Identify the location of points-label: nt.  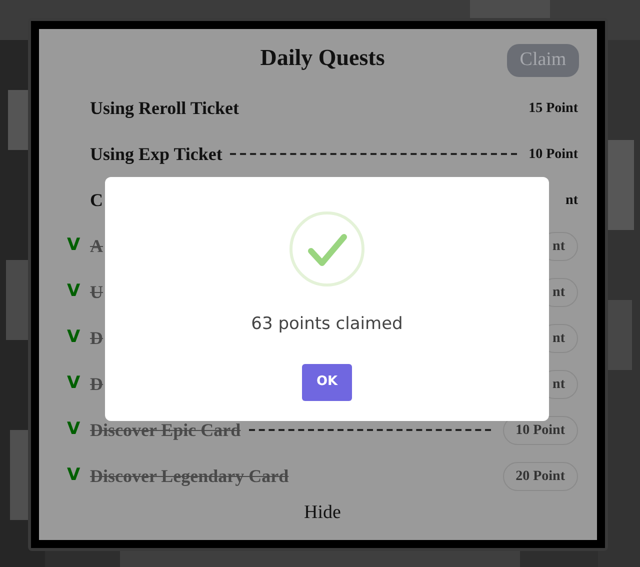
(572, 201).